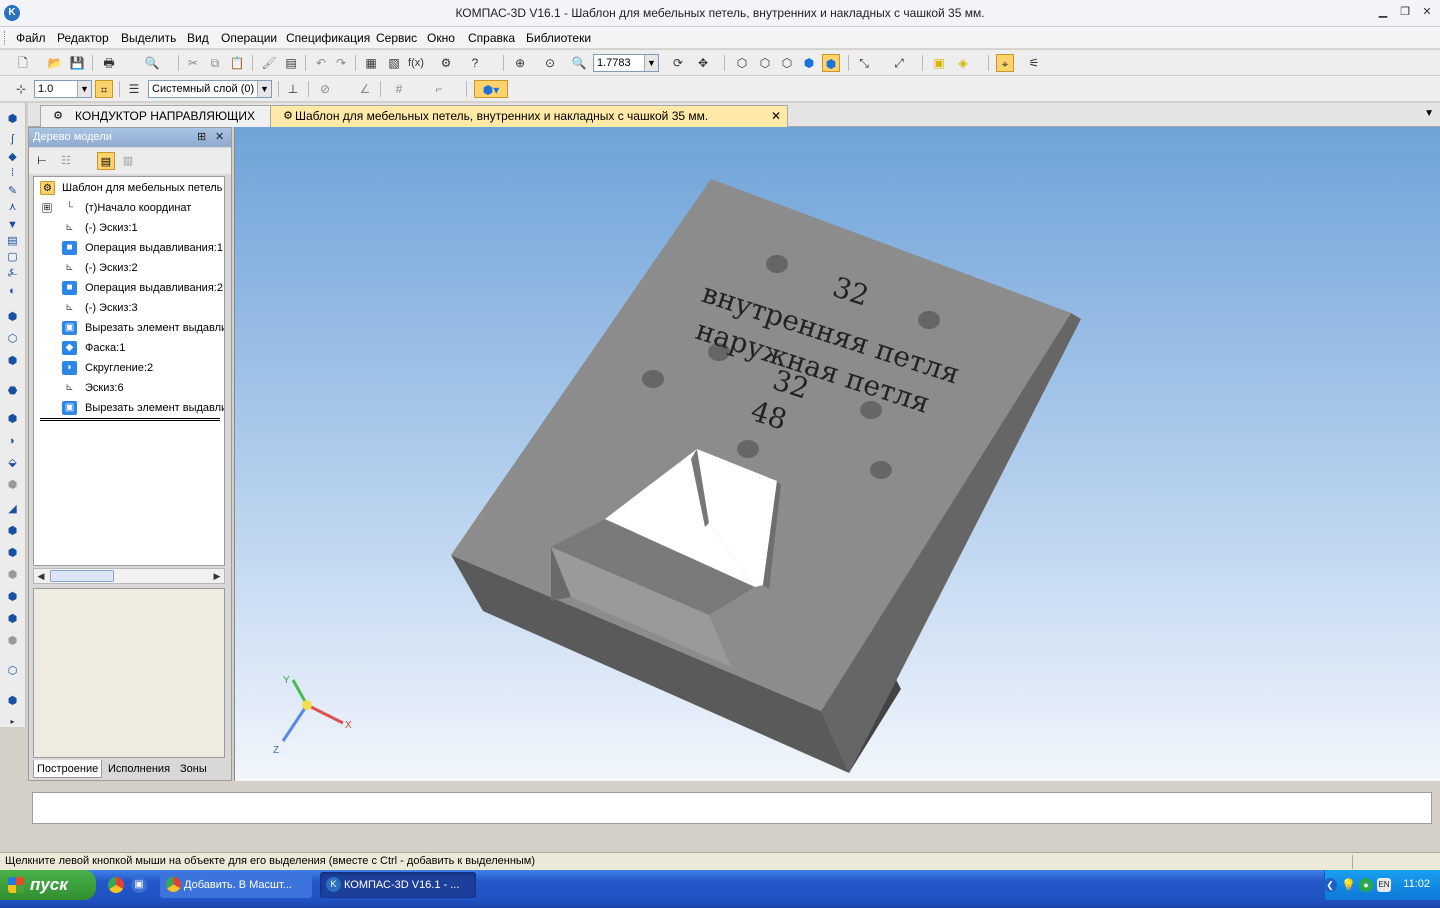 The height and width of the screenshot is (908, 1440). Describe the element at coordinates (1034, 63) in the screenshot. I see `toolbar-options-icon: ⚟` at that location.